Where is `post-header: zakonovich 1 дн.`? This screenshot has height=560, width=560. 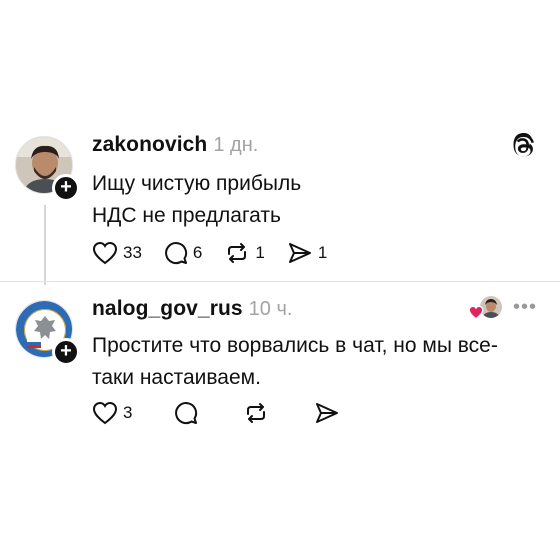
post-header: zakonovich 1 дн. is located at coordinates (175, 145).